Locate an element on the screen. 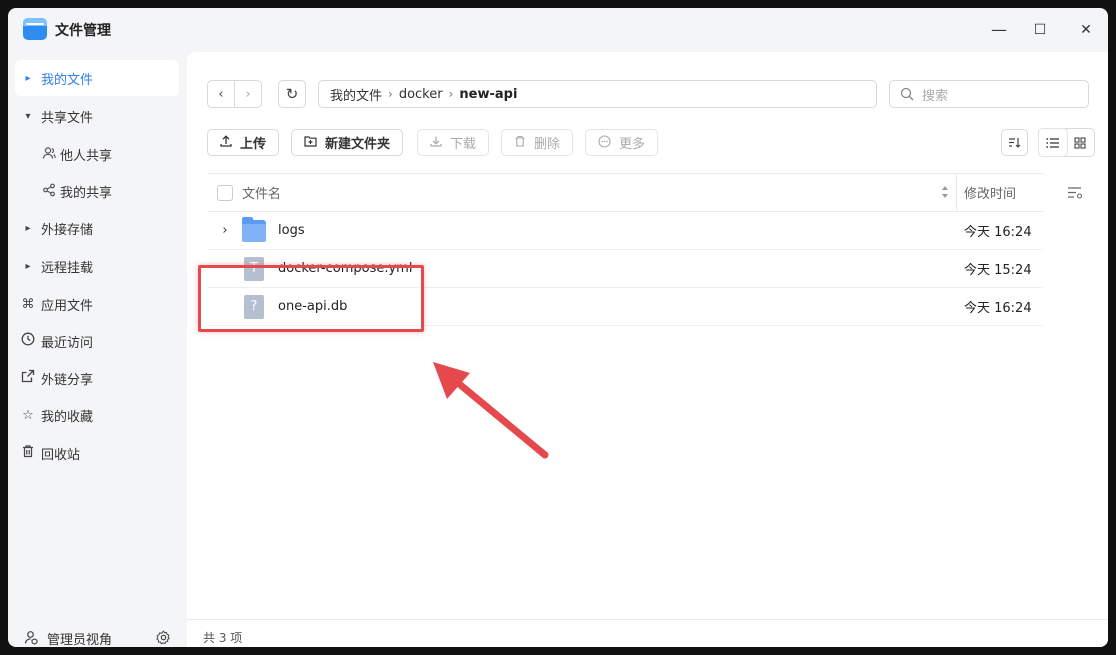  sidebar-item-shared-by-others: 他人共享 is located at coordinates (108, 154).